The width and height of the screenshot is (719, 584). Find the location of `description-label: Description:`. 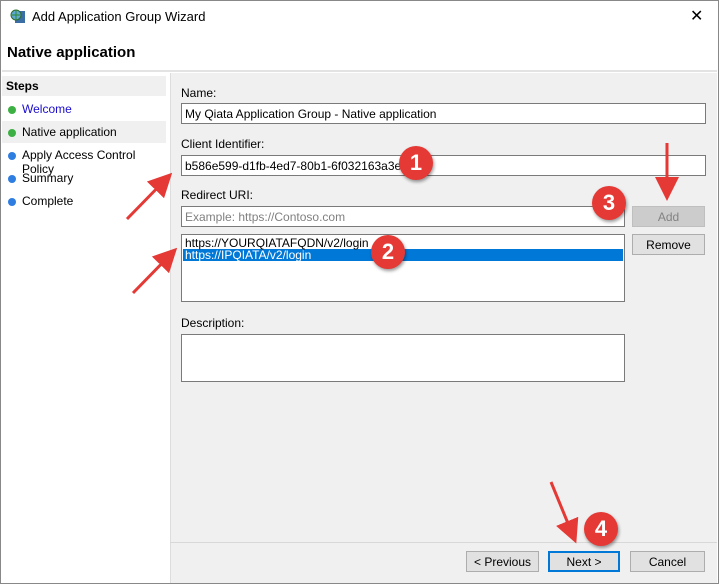

description-label: Description: is located at coordinates (213, 323).